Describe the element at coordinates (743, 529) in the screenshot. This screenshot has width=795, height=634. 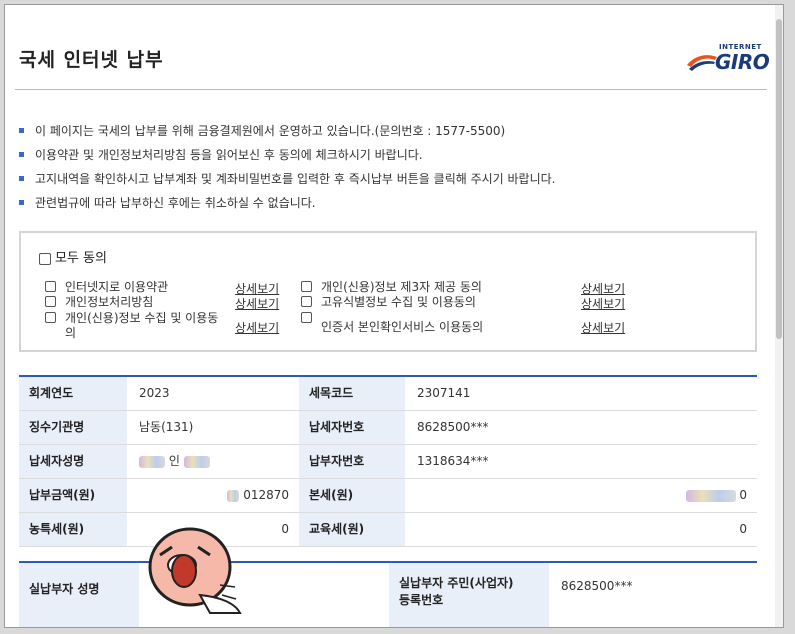
I see `education-tax-value: 0` at that location.